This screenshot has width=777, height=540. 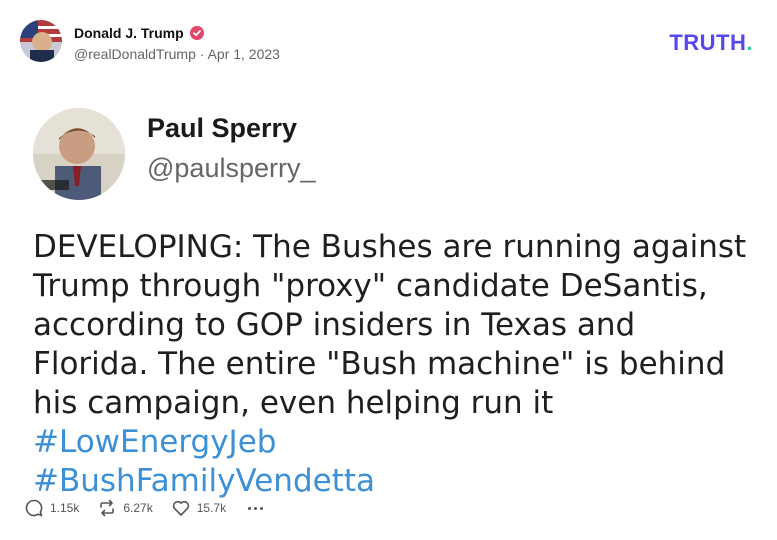 I want to click on embedded-avatar, so click(x=79, y=154).